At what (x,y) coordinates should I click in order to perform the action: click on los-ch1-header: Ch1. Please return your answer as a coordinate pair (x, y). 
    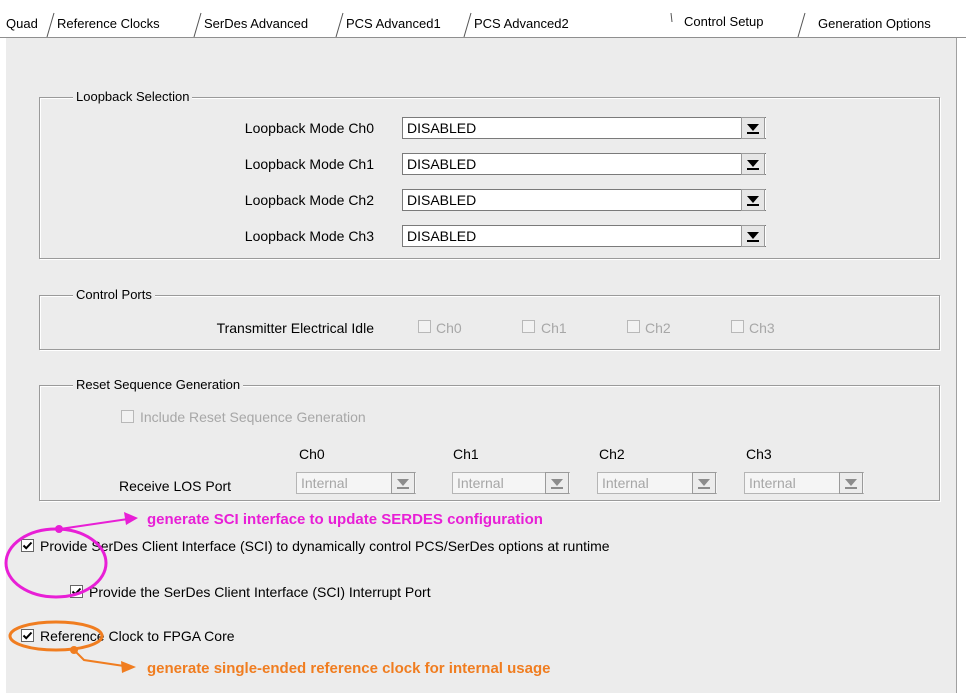
    Looking at the image, I should click on (466, 454).